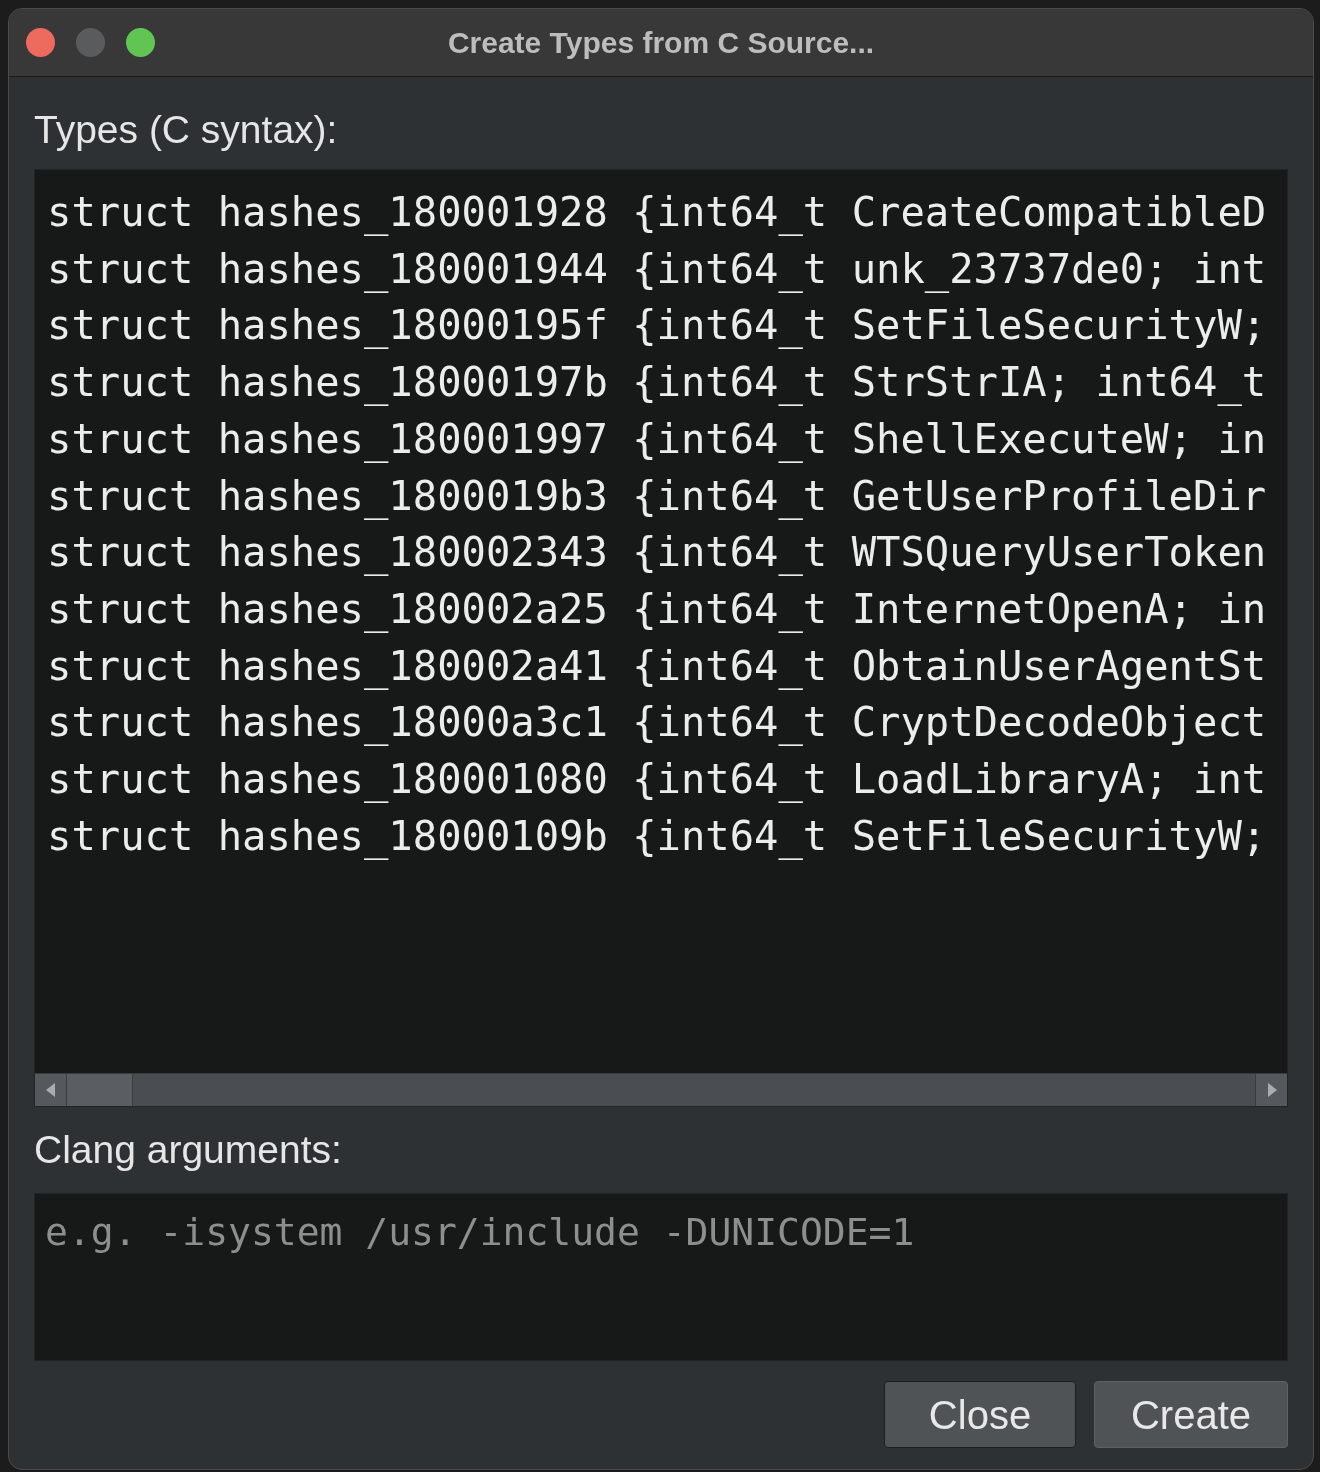  I want to click on create-button: Create, so click(1191, 1414).